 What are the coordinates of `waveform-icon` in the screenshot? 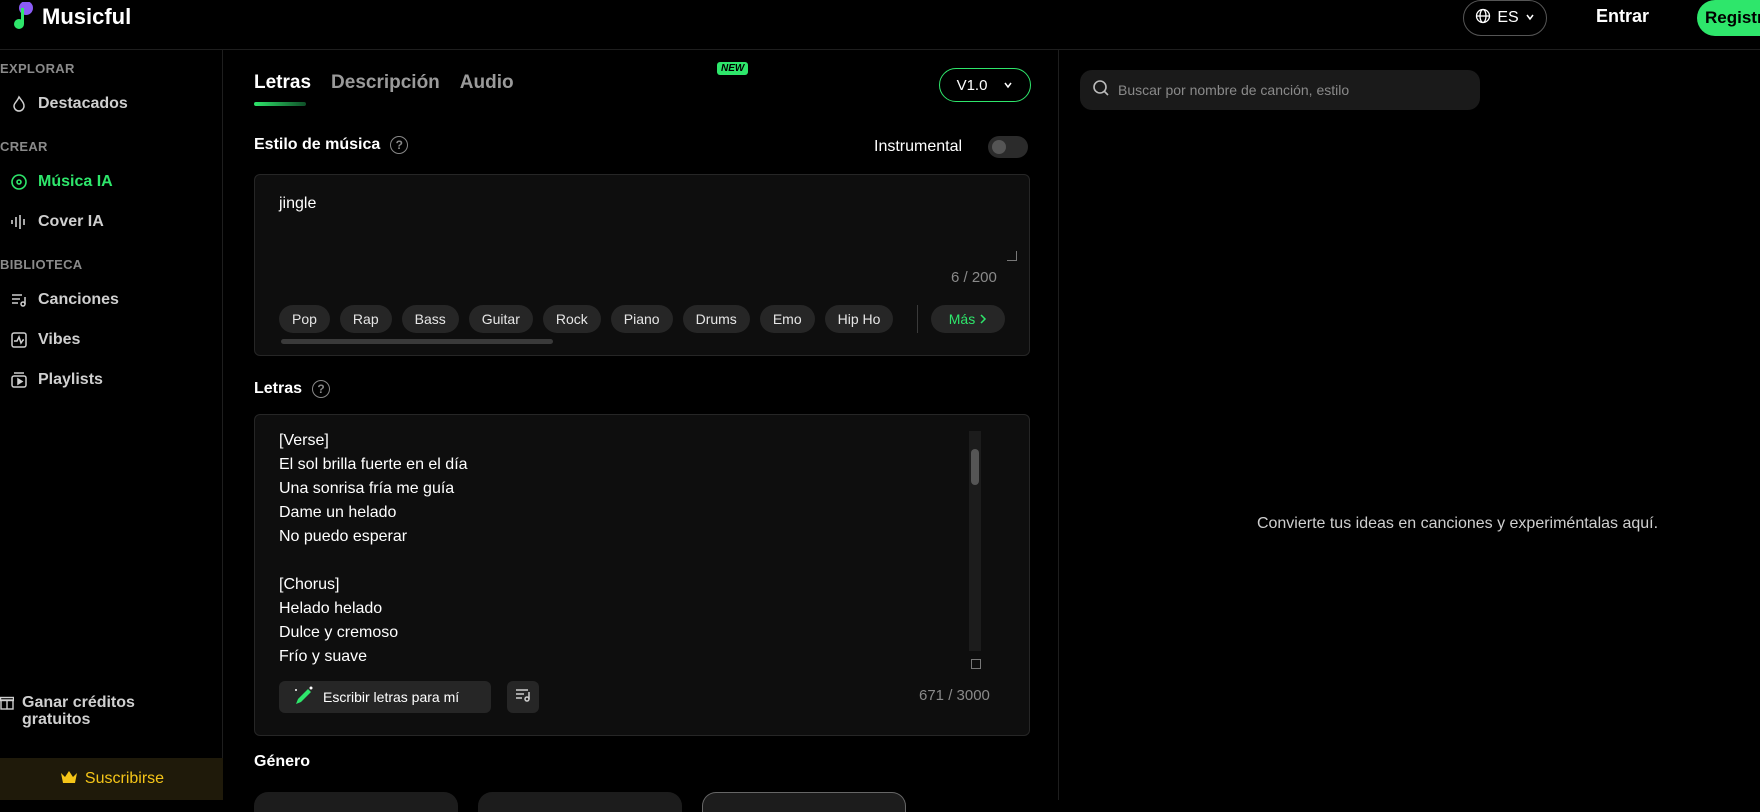 It's located at (19, 222).